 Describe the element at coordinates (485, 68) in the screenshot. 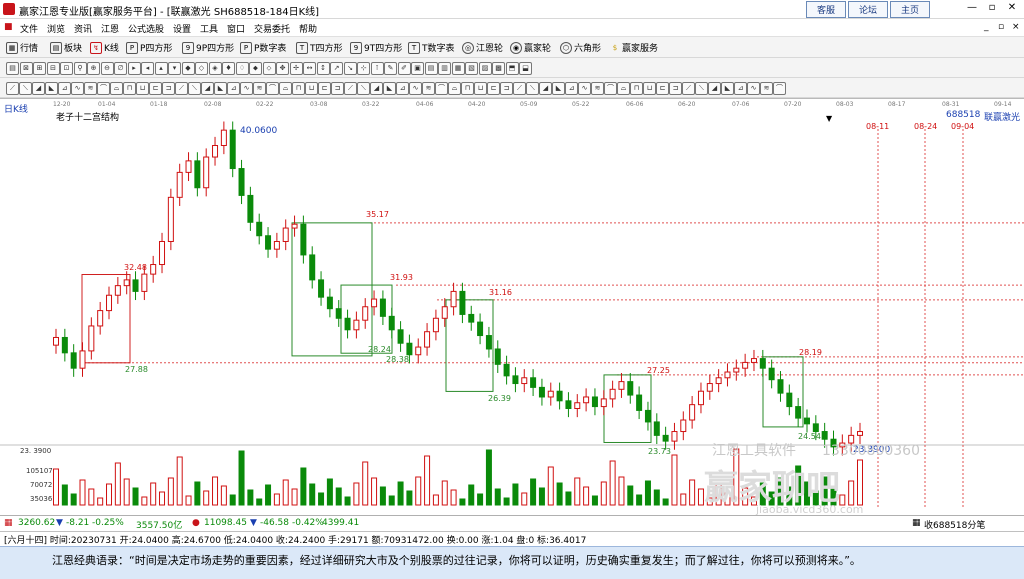

I see `draw-tool-icon-36: ▨` at that location.